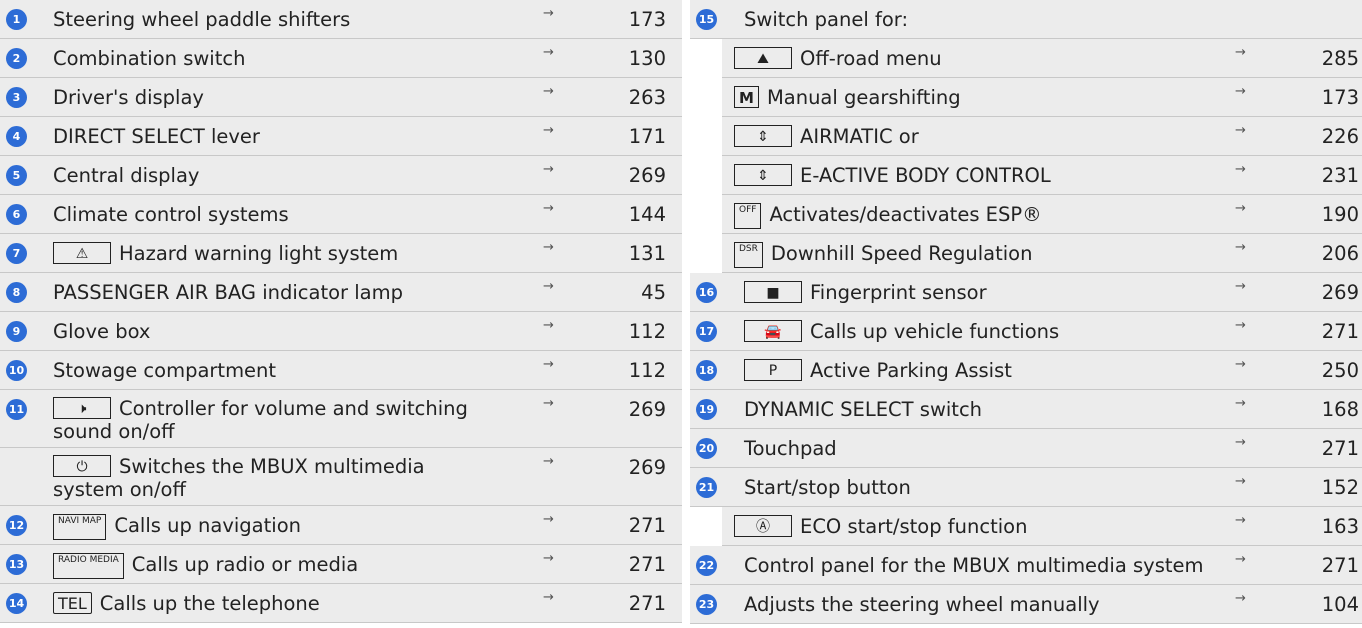 The width and height of the screenshot is (1362, 628). What do you see at coordinates (1340, 58) in the screenshot?
I see `page-number: 285` at bounding box center [1340, 58].